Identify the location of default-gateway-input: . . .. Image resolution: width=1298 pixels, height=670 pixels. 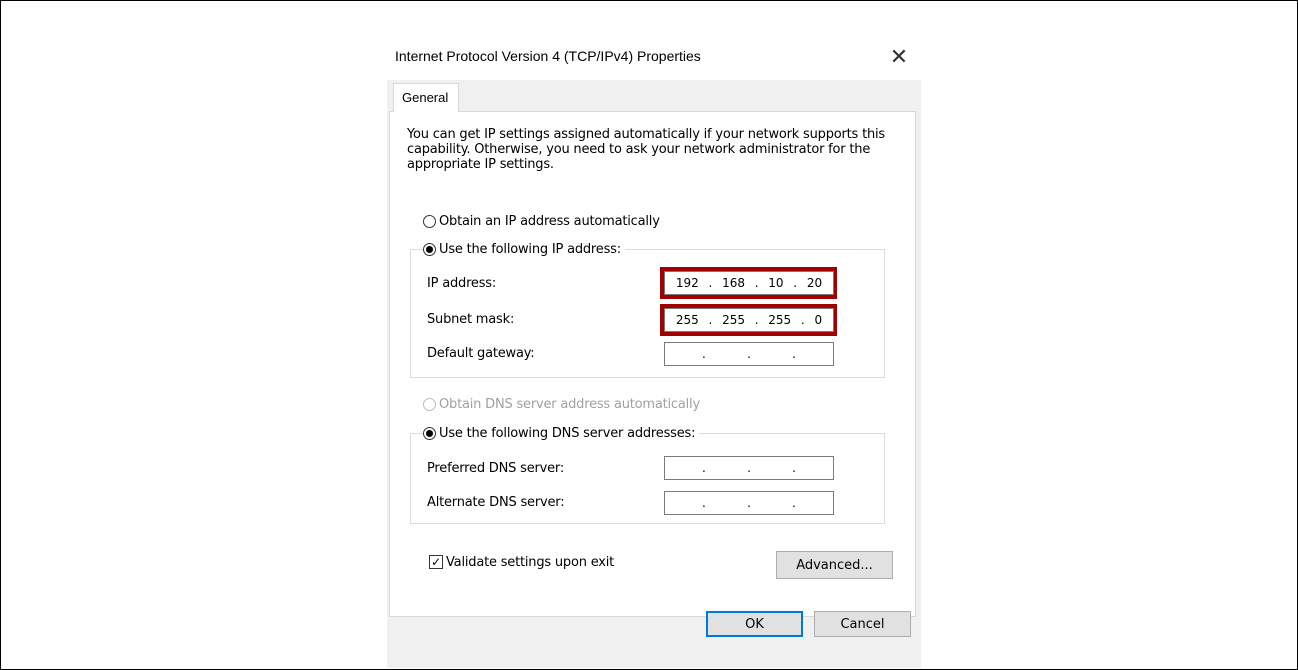
(749, 354).